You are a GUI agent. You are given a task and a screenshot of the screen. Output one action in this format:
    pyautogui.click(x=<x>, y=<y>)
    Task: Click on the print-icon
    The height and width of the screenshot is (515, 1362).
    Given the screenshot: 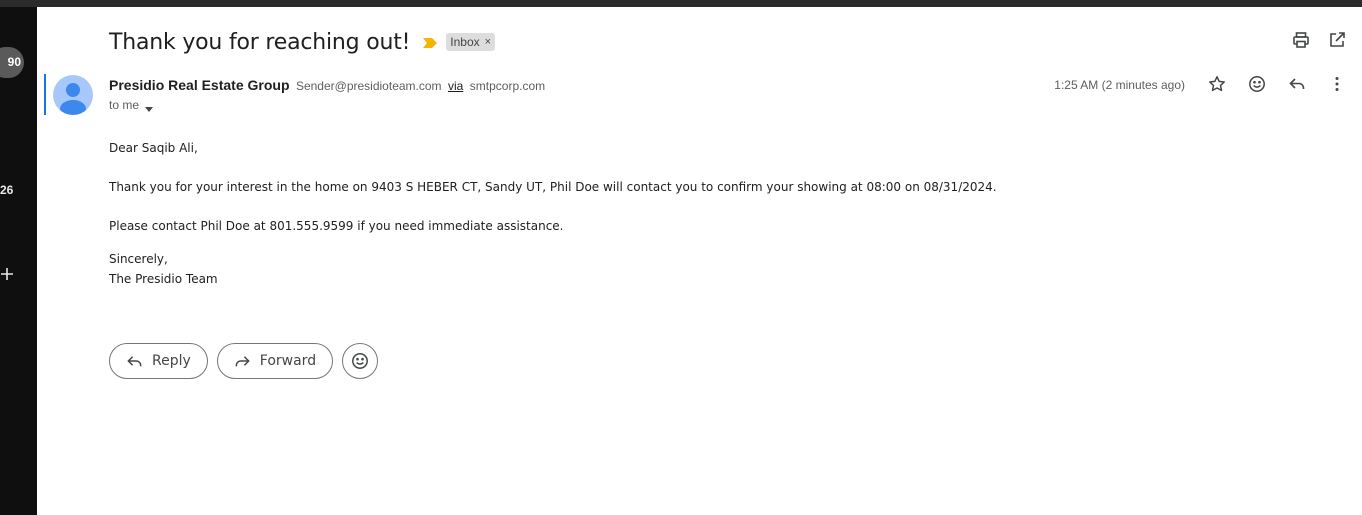 What is the action you would take?
    pyautogui.click(x=1301, y=40)
    